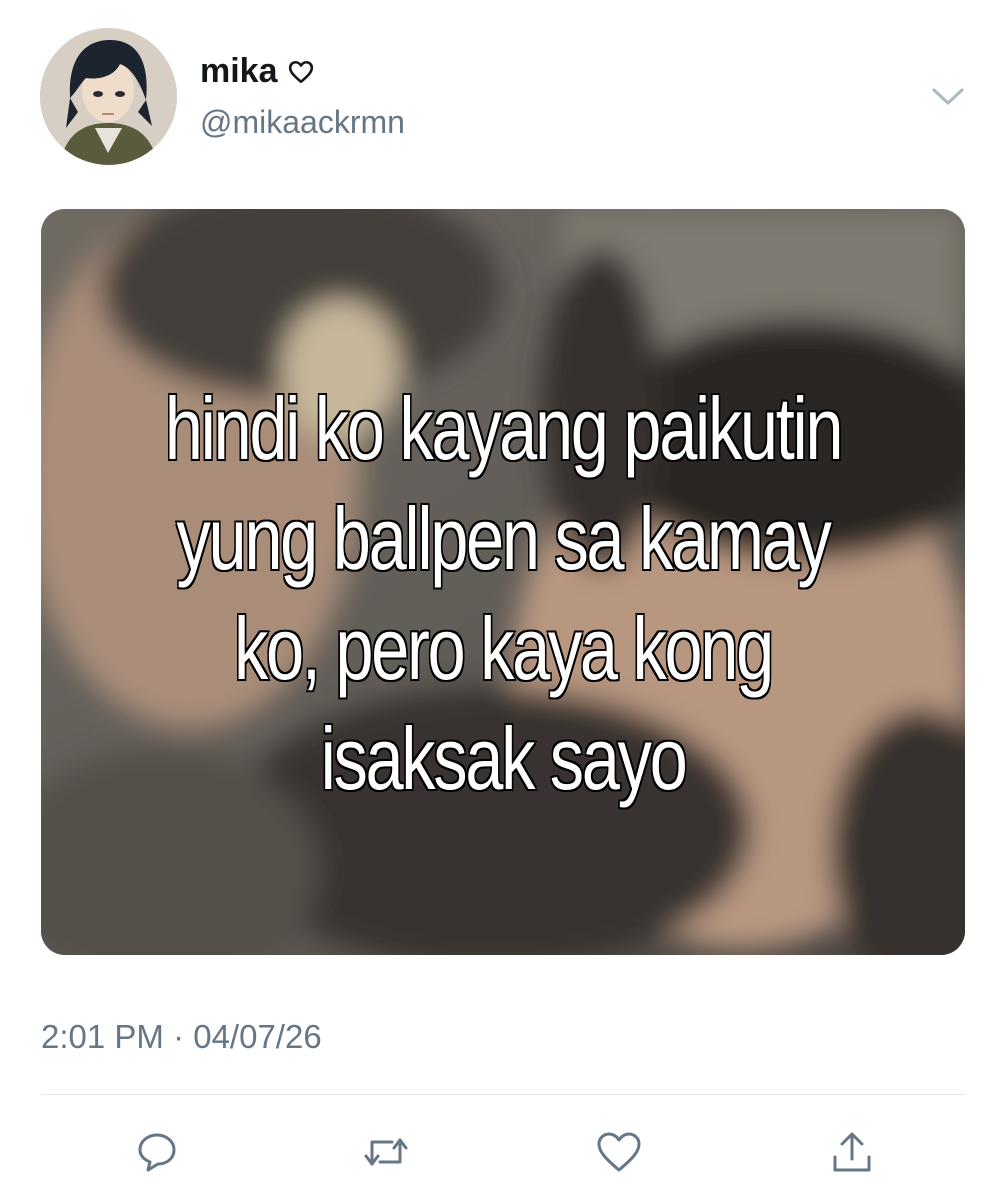  What do you see at coordinates (503, 1094) in the screenshot?
I see `divider` at bounding box center [503, 1094].